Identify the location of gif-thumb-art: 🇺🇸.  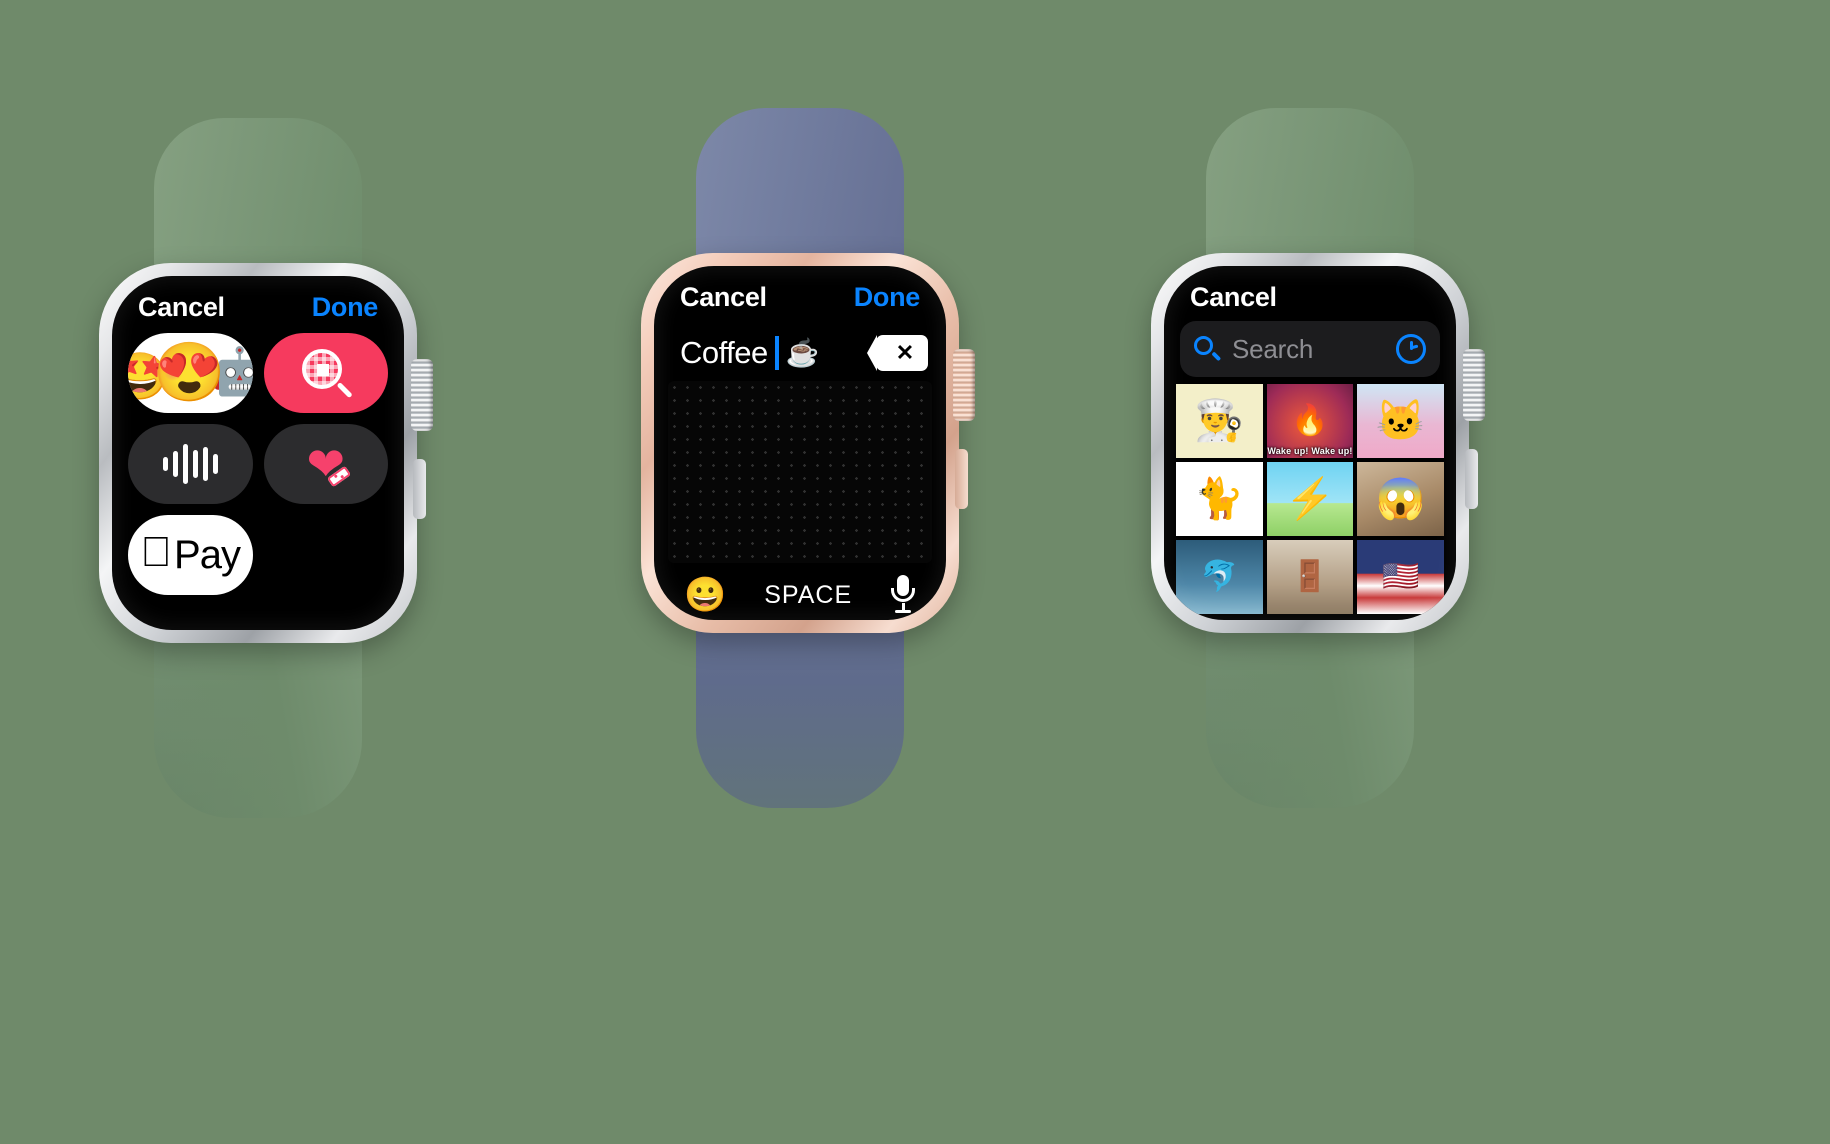
(1400, 576).